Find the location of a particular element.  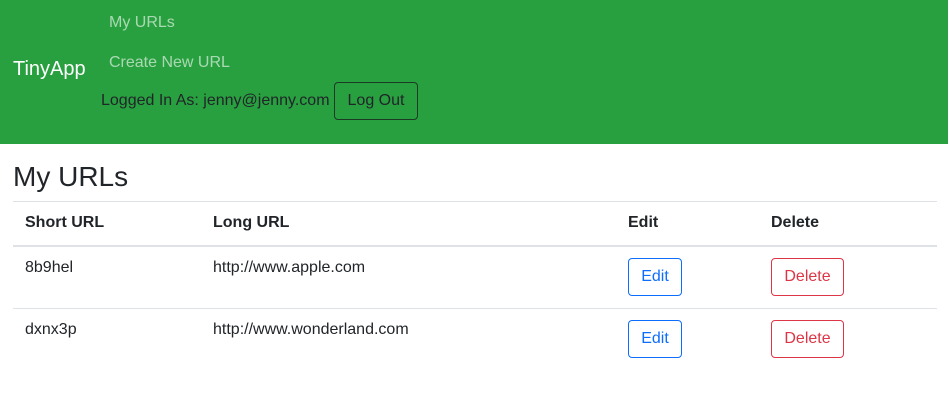

long-url-cell: http://www.apple.com is located at coordinates (289, 267).